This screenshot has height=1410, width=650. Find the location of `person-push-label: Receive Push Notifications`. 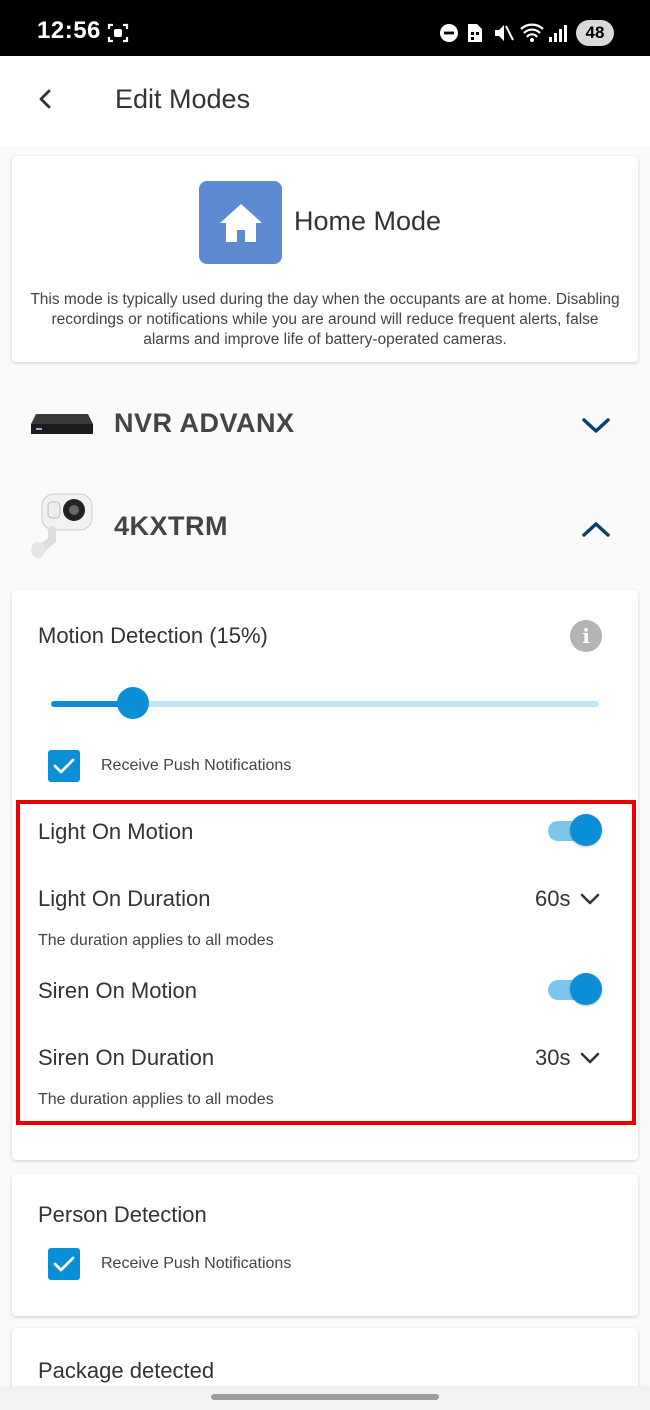

person-push-label: Receive Push Notifications is located at coordinates (196, 1263).